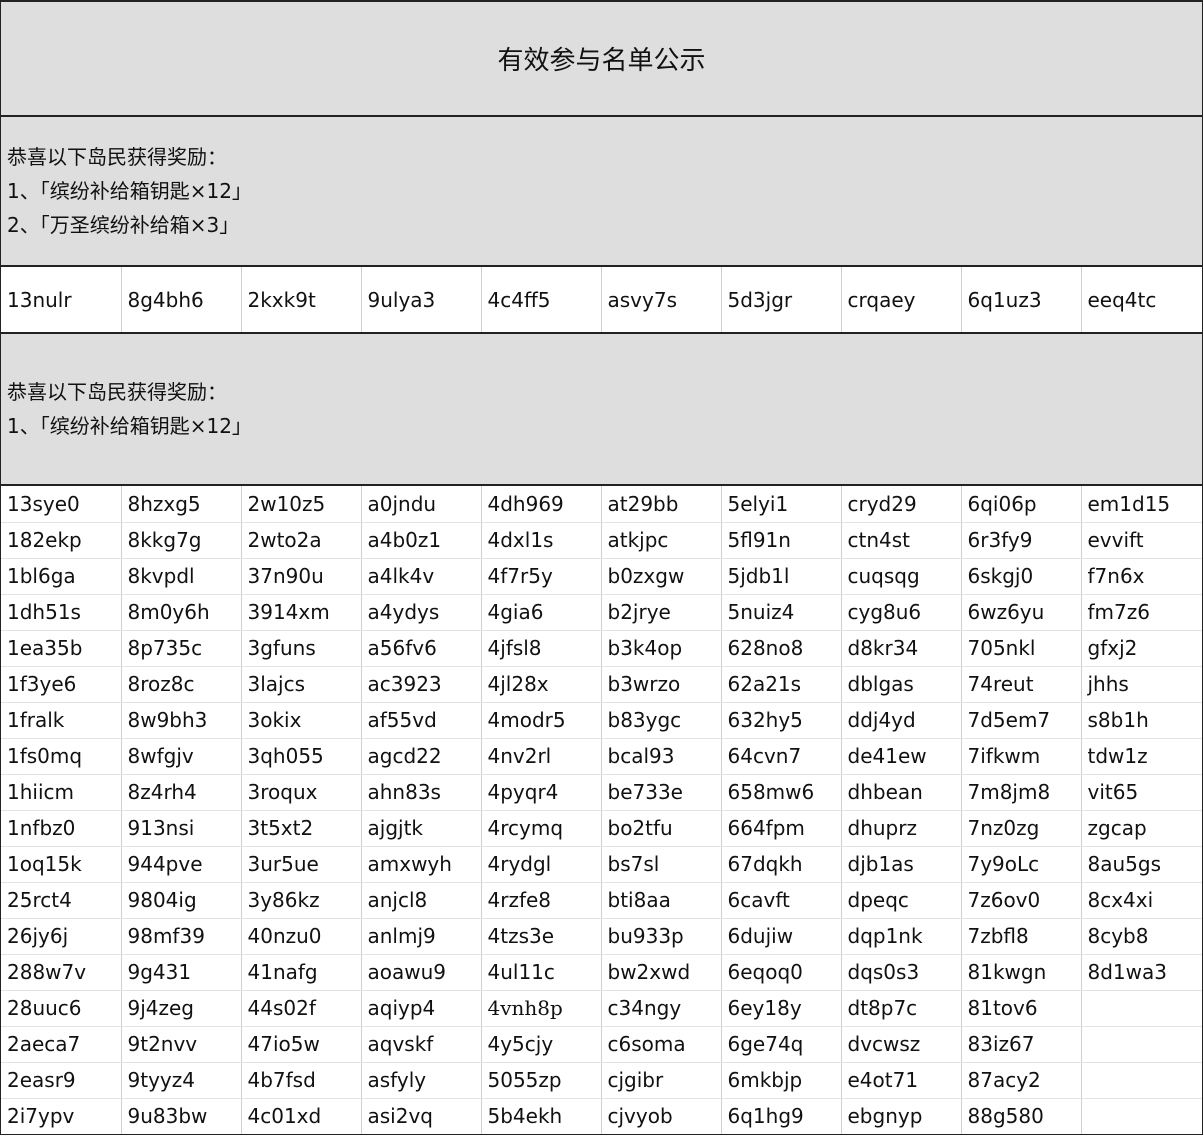  I want to click on player-id-cell: 3lajcs, so click(300, 684).